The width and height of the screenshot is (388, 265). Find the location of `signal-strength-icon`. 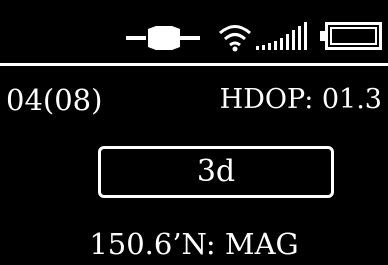

signal-strength-icon is located at coordinates (281, 36).